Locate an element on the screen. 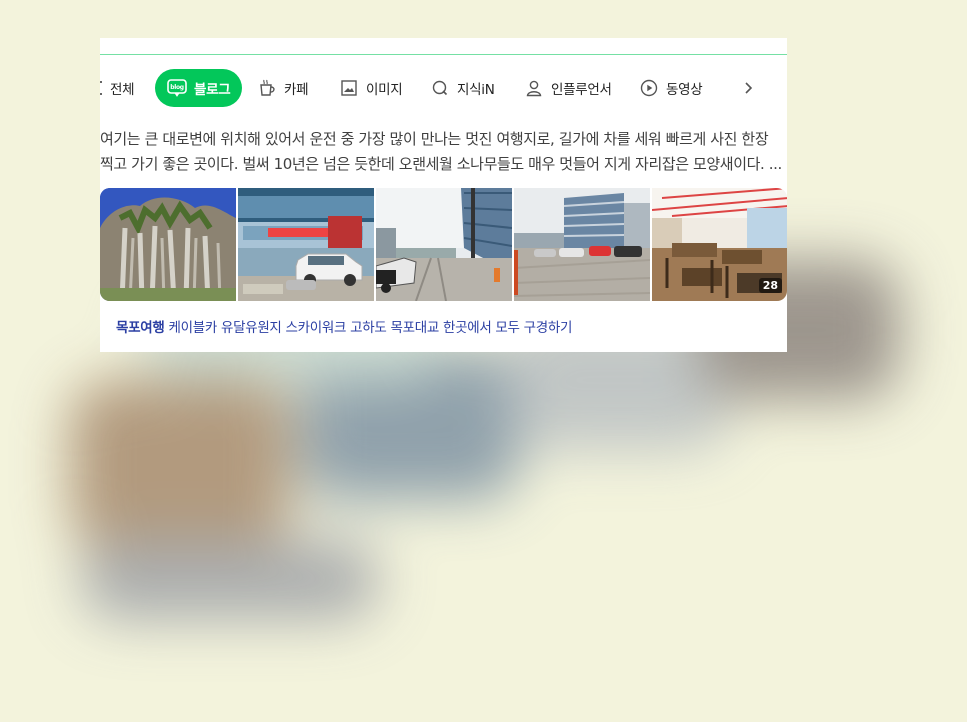 The height and width of the screenshot is (722, 967). all-icon is located at coordinates (102, 88).